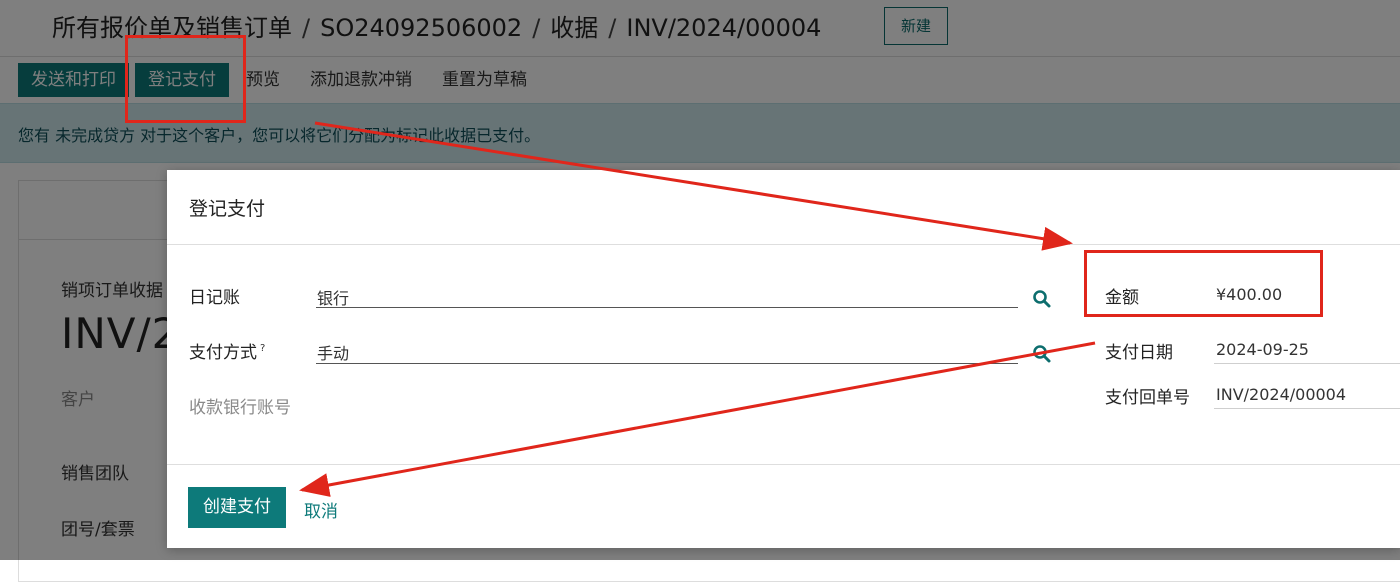 This screenshot has height=582, width=1400. I want to click on dialog-title: 登记支付, so click(227, 209).